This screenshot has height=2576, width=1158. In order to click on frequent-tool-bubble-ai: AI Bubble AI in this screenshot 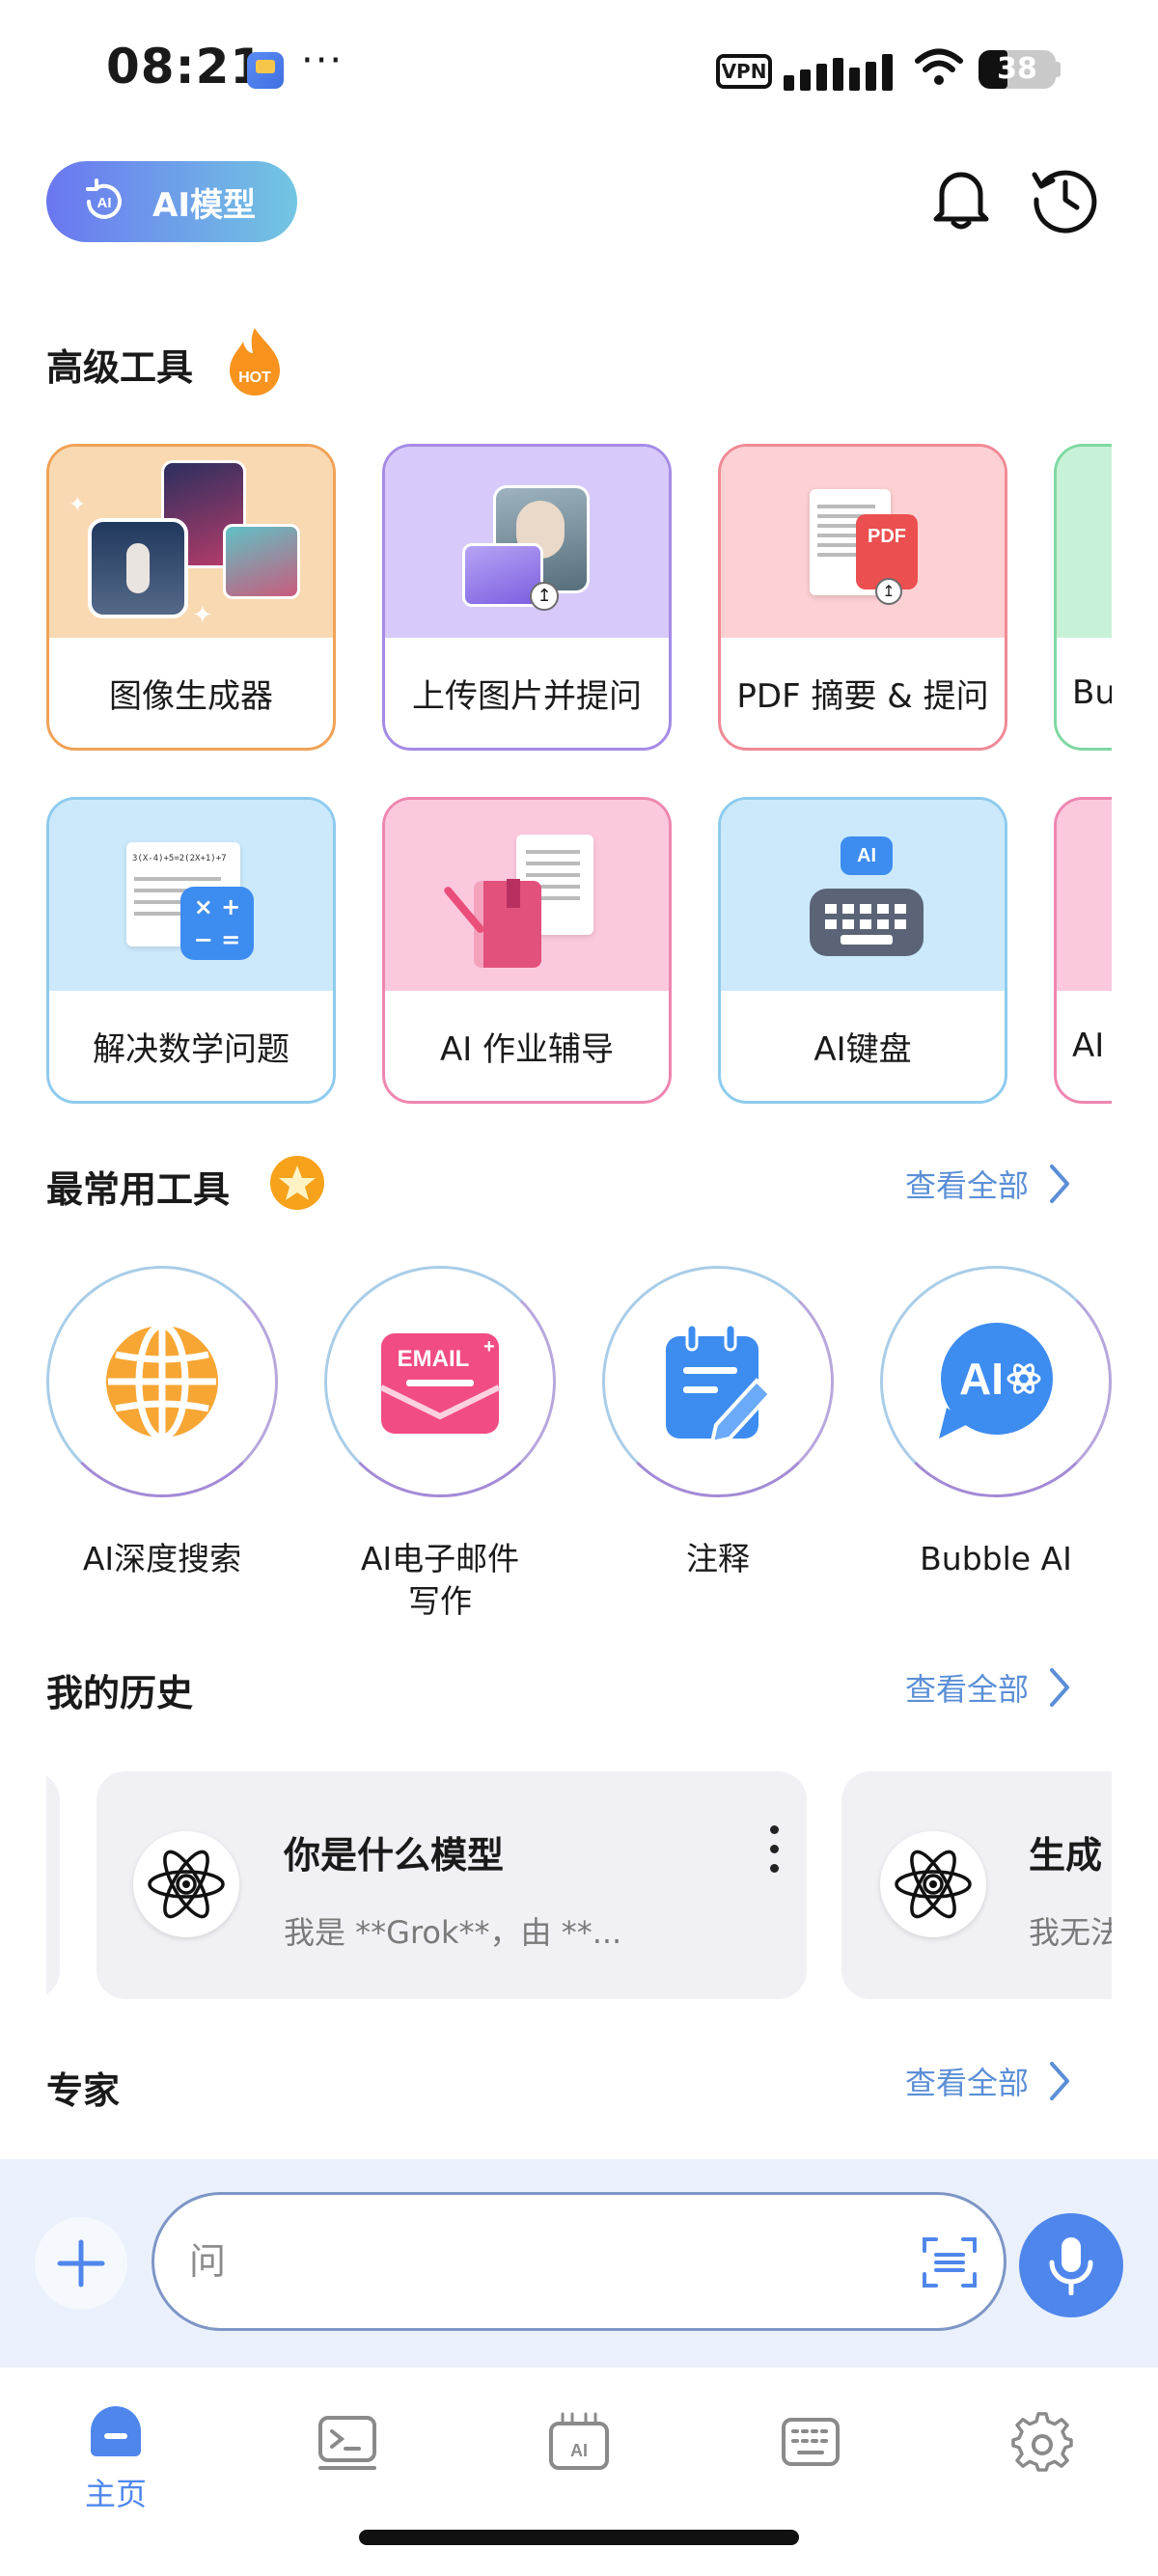, I will do `click(996, 1423)`.